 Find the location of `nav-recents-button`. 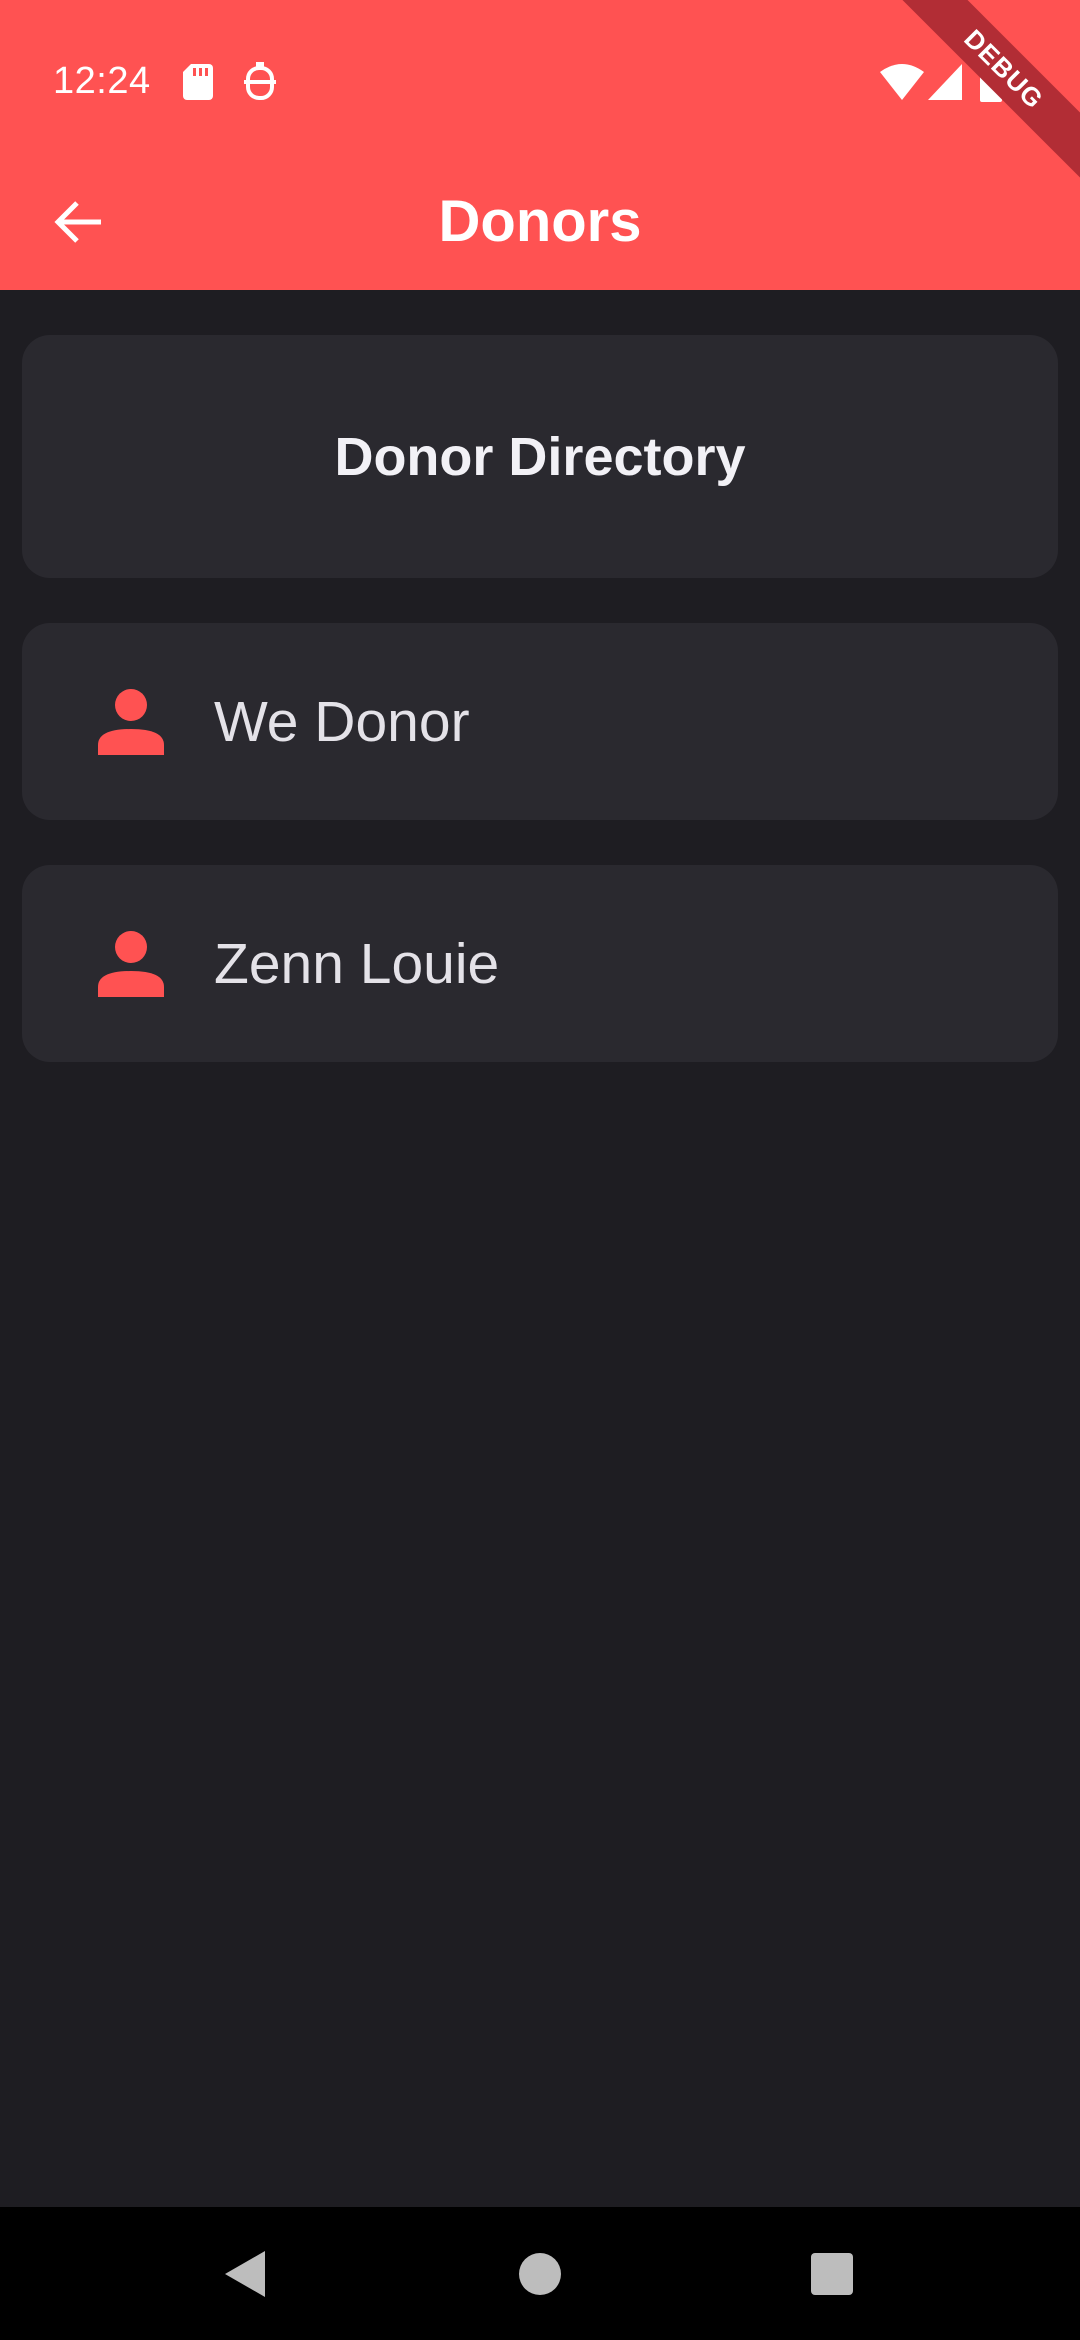

nav-recents-button is located at coordinates (832, 2274).